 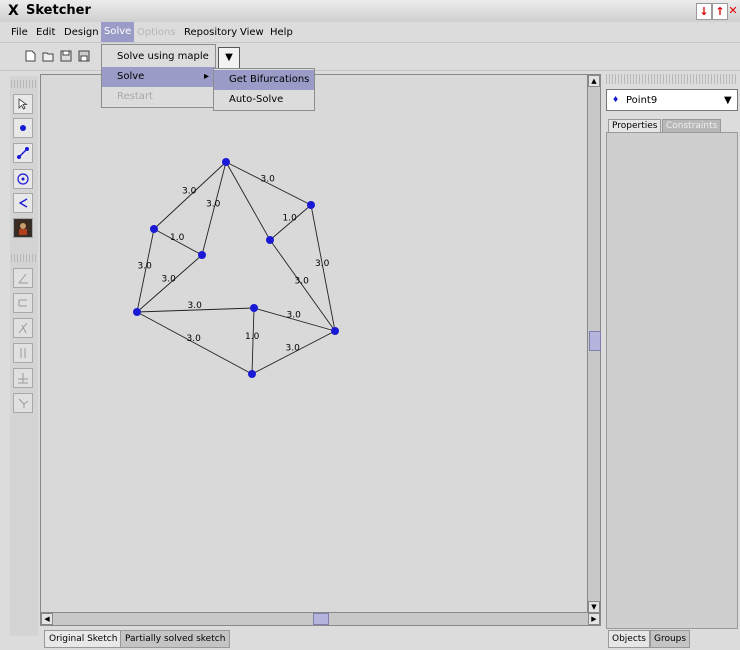 What do you see at coordinates (23, 203) in the screenshot?
I see `arc-tool-icon` at bounding box center [23, 203].